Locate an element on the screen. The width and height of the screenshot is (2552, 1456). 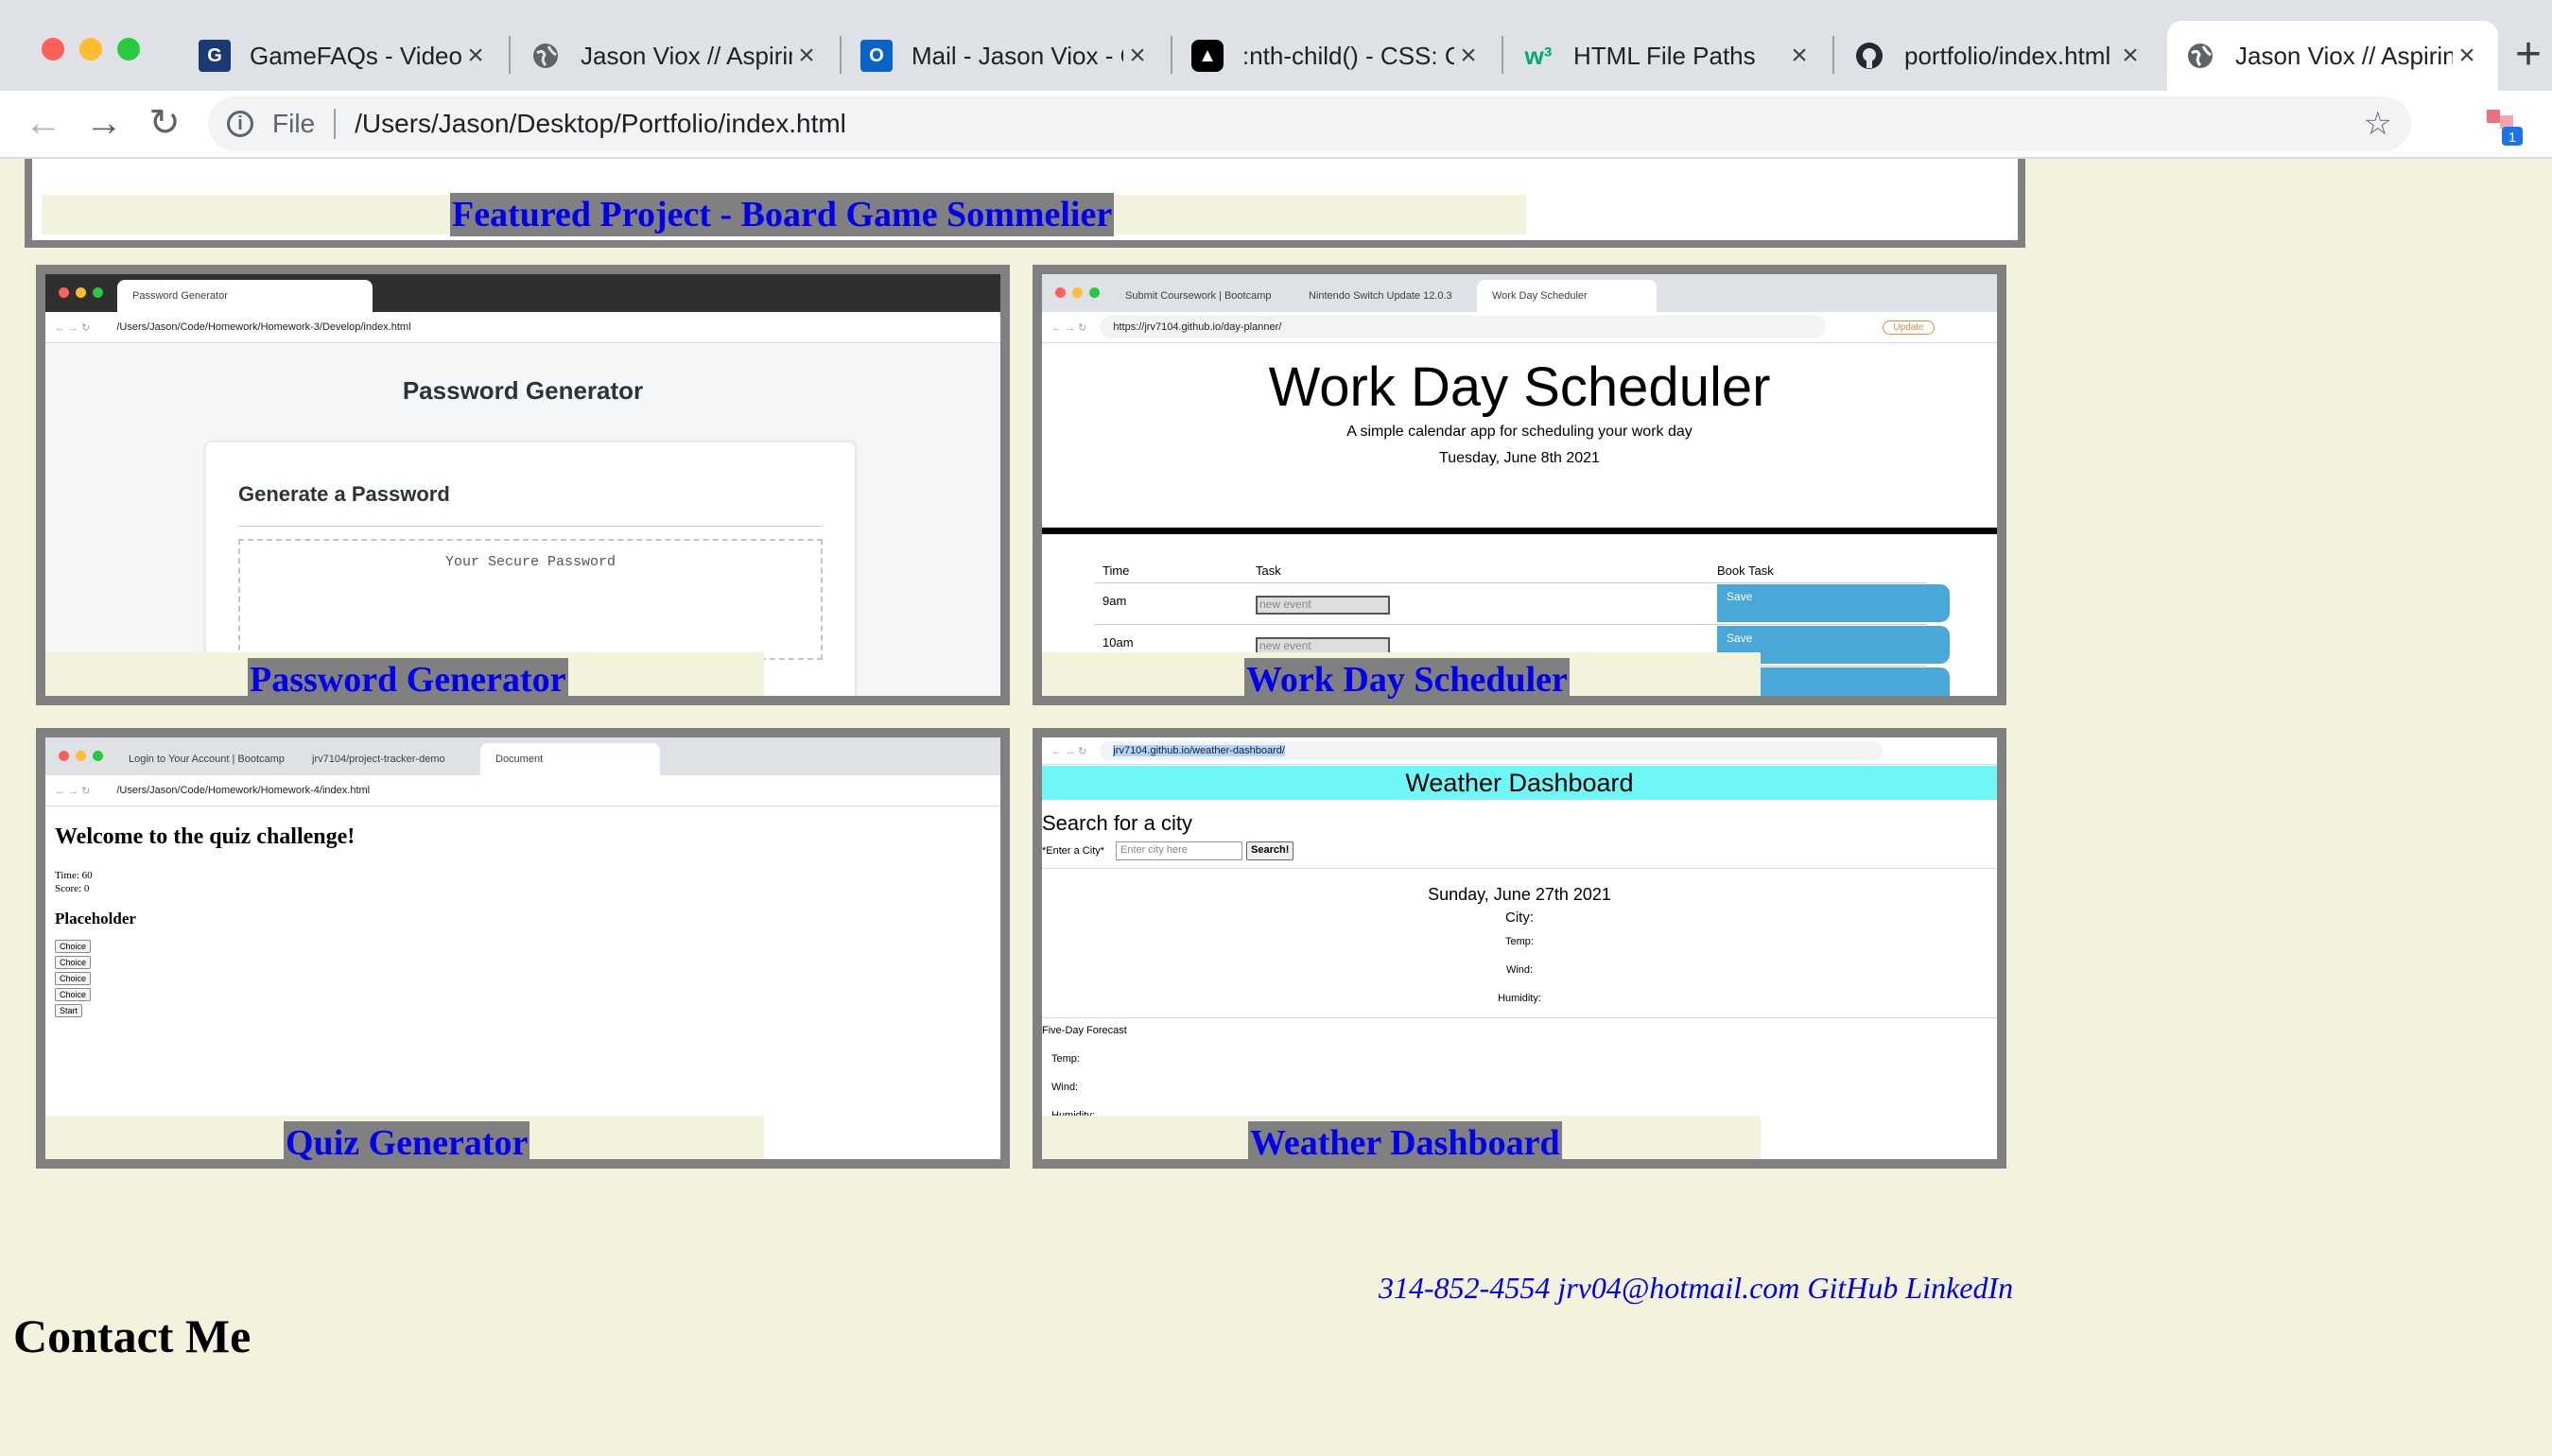
mini-tab: Document is located at coordinates (570, 759).